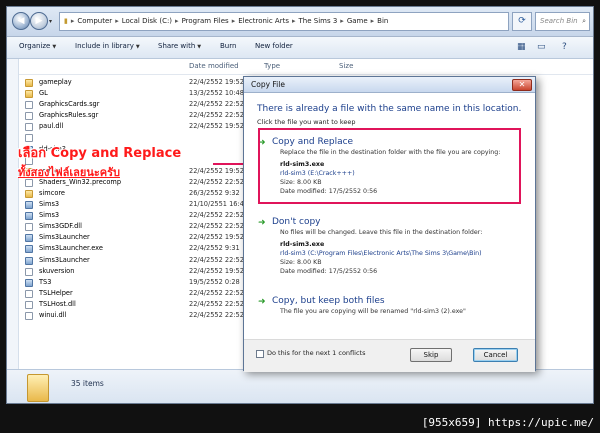 The width and height of the screenshot is (600, 433). Describe the element at coordinates (205, 21) in the screenshot. I see `breadcrumb-item: Program Files` at that location.